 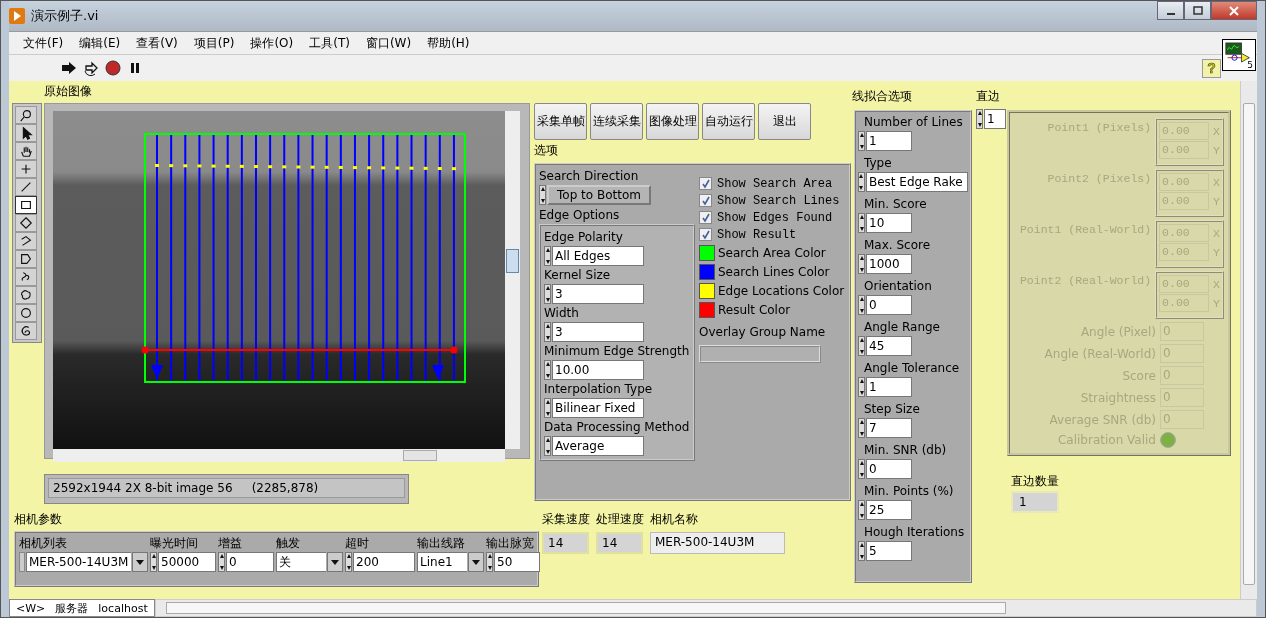 What do you see at coordinates (784, 121) in the screenshot?
I see `action-button: 退出` at bounding box center [784, 121].